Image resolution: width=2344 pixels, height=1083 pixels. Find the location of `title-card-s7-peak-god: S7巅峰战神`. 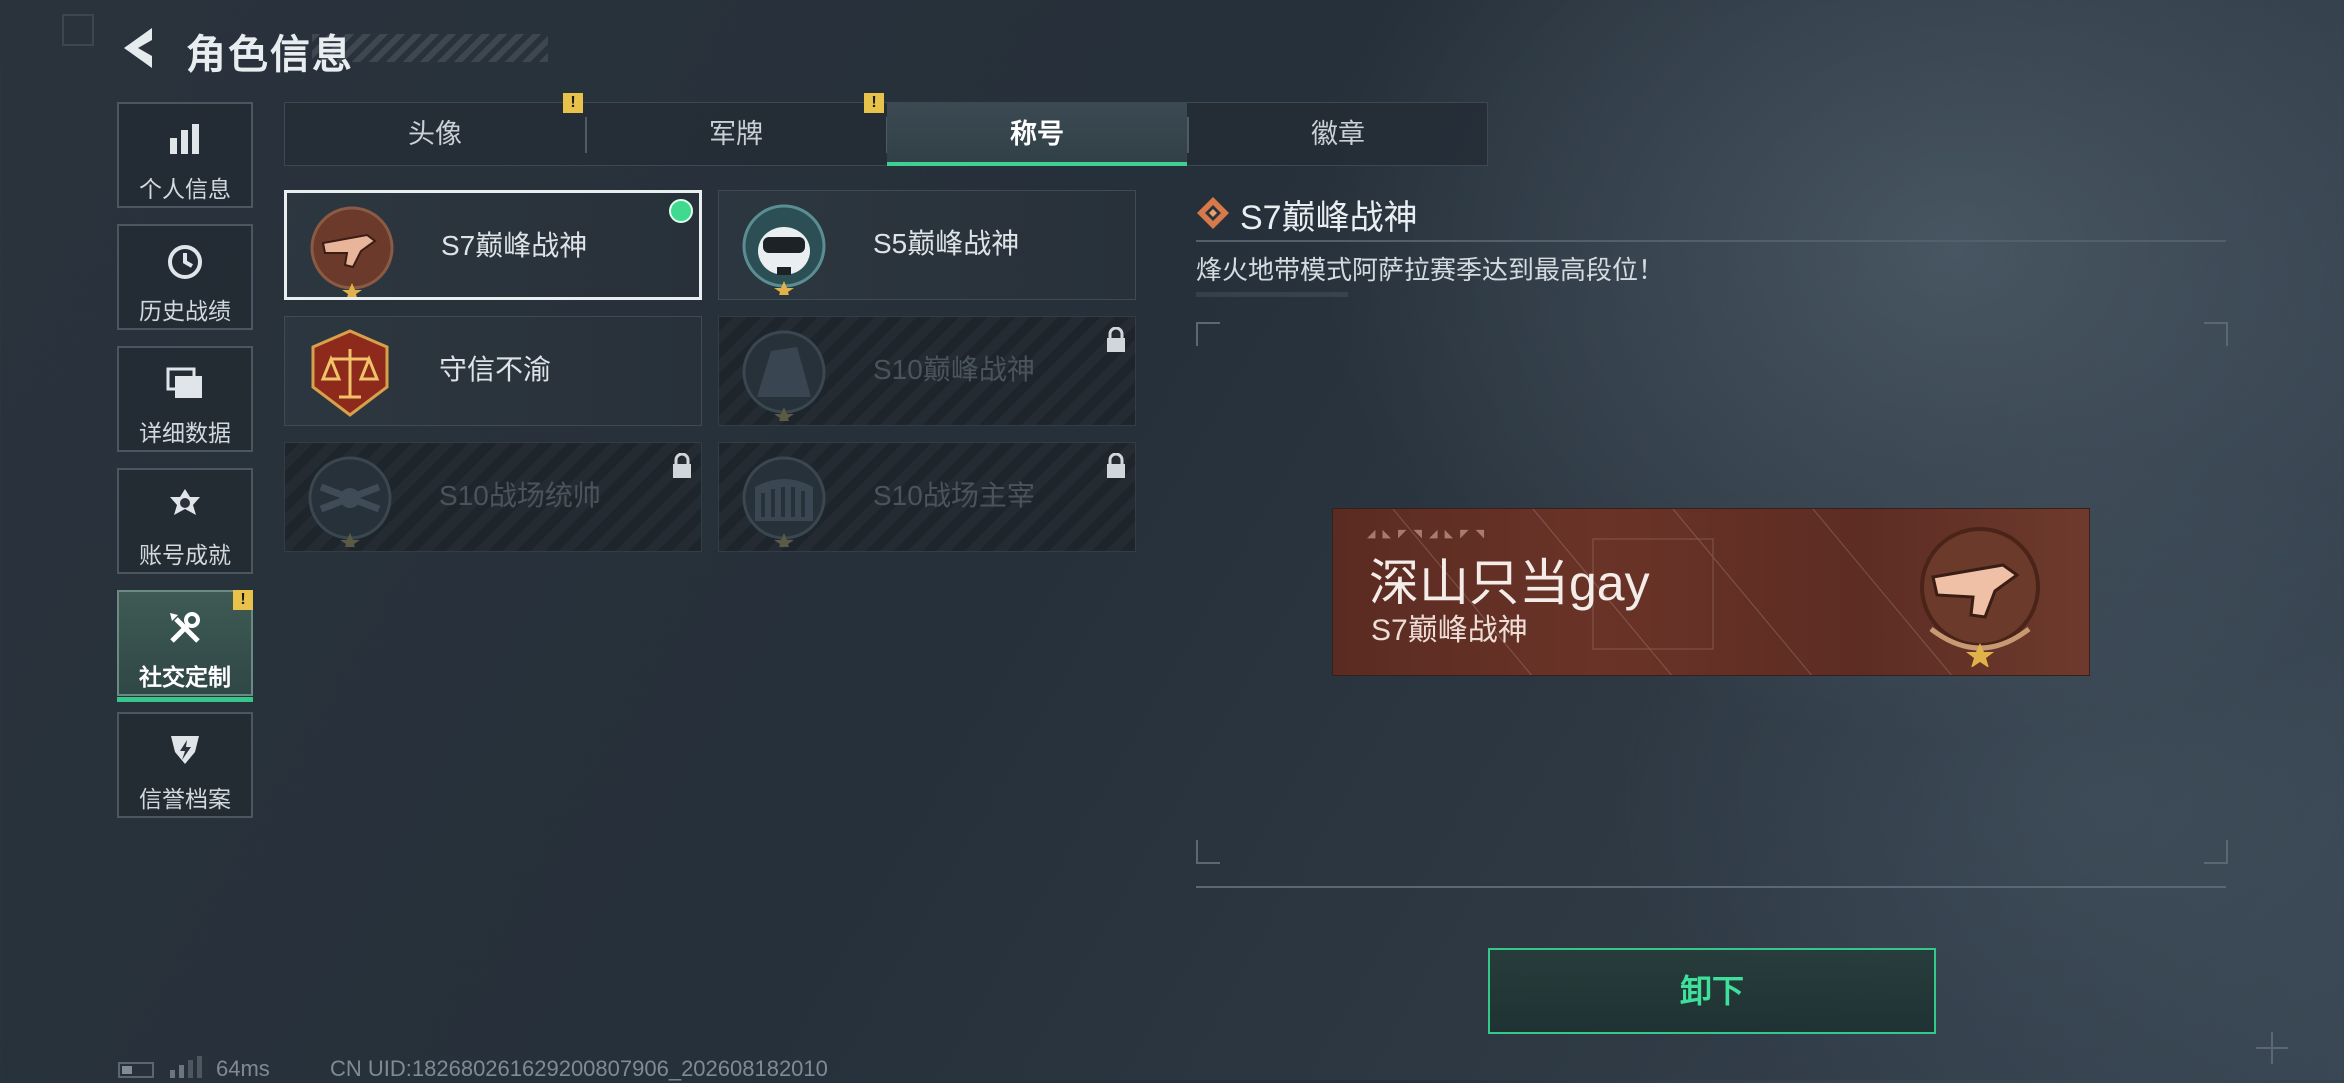

title-card-s7-peak-god: S7巅峰战神 is located at coordinates (493, 245).